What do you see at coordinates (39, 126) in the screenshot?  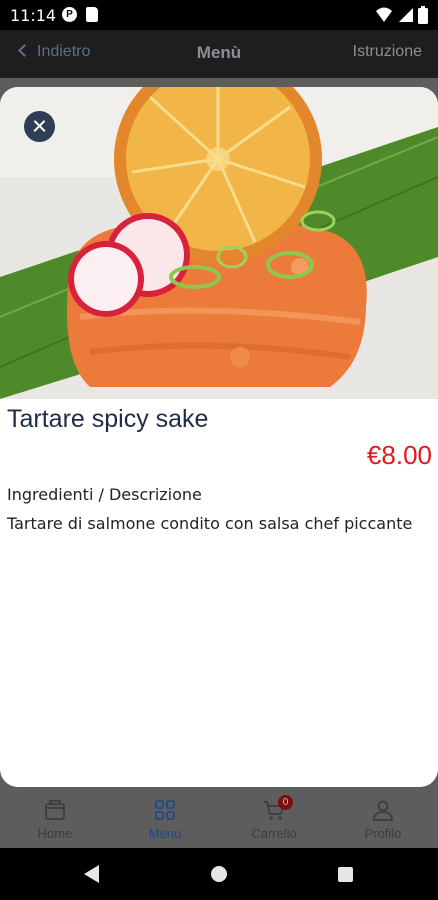 I see `close-button` at bounding box center [39, 126].